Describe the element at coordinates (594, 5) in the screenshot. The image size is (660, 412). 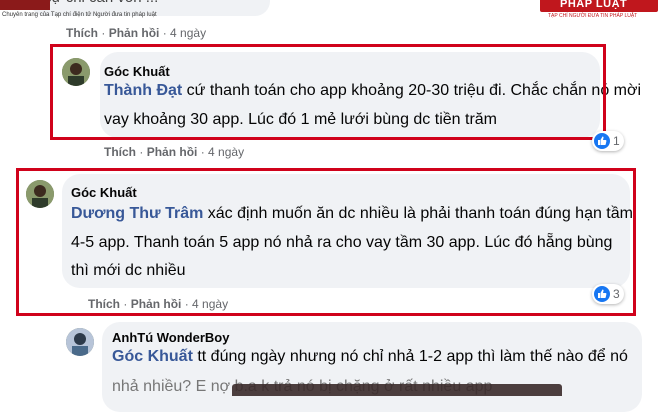
I see `brand-logo-text: PHÁP LUẬT` at that location.